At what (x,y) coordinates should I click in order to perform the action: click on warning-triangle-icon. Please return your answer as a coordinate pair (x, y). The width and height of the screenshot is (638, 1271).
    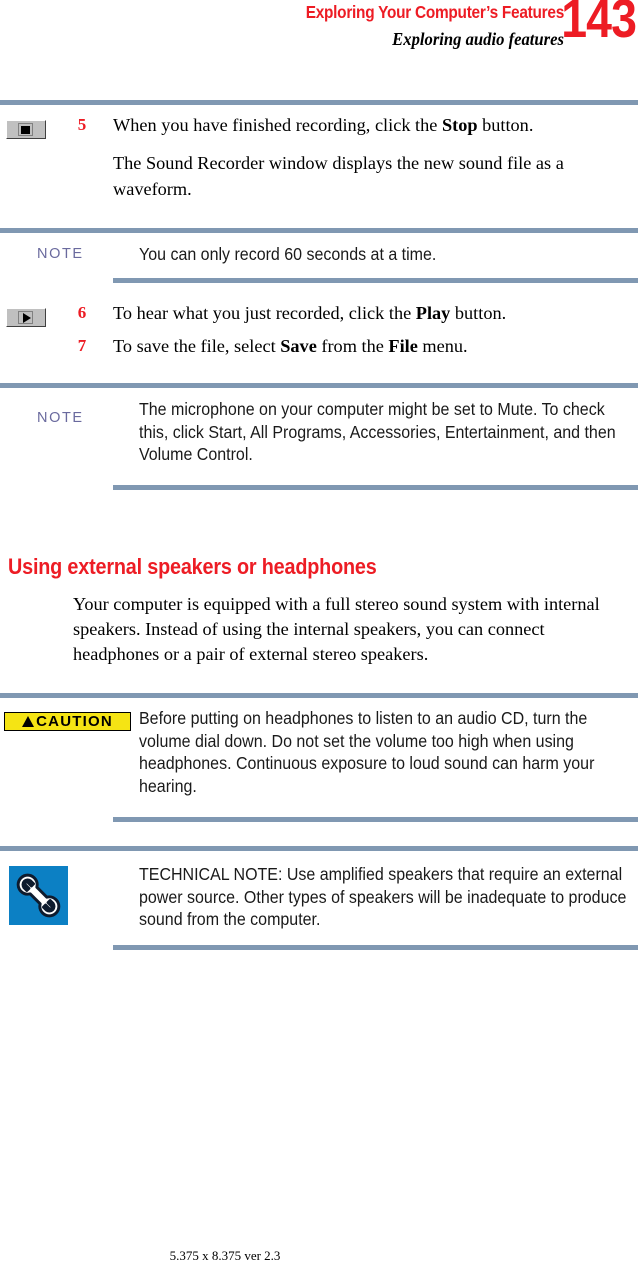
    Looking at the image, I should click on (28, 721).